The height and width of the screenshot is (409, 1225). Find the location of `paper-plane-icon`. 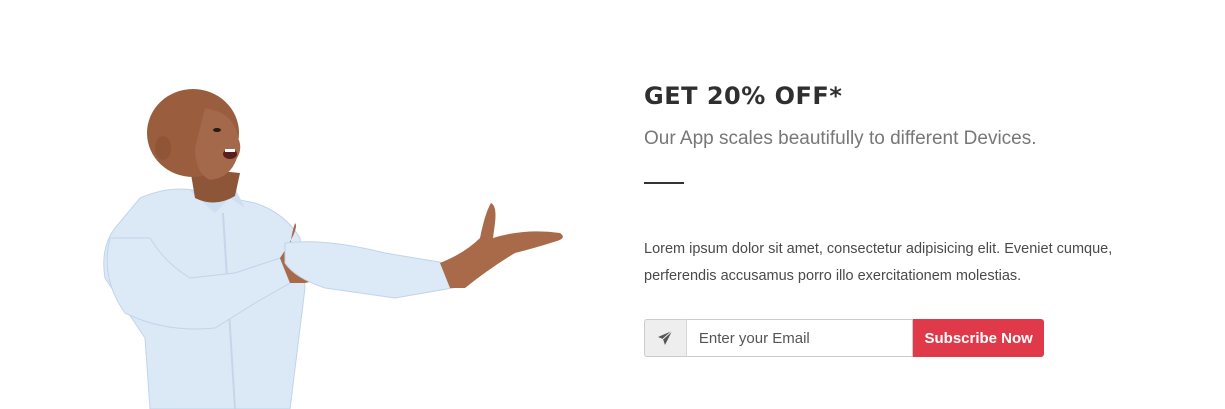

paper-plane-icon is located at coordinates (665, 338).